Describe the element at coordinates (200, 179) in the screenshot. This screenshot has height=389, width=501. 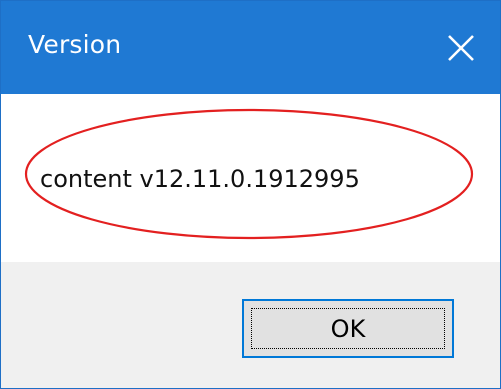
I see `version-text: content v12.11.0.1912995` at that location.